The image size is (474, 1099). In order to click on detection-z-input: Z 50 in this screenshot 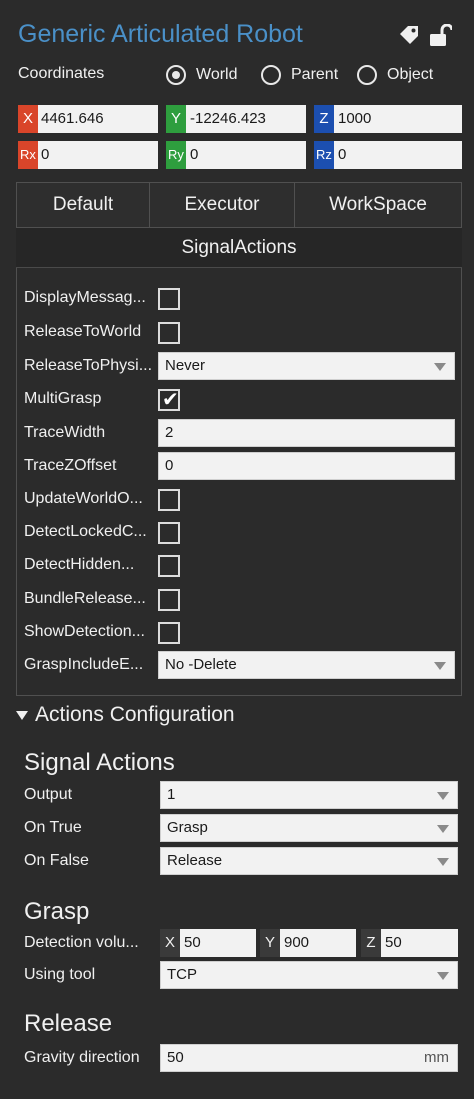, I will do `click(409, 943)`.